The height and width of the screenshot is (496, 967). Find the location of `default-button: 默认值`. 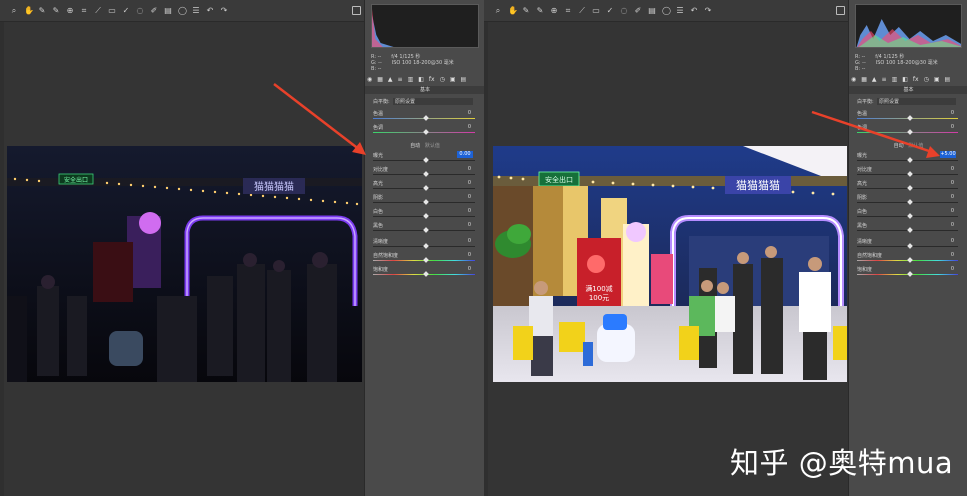

default-button: 默认值 is located at coordinates (432, 146).